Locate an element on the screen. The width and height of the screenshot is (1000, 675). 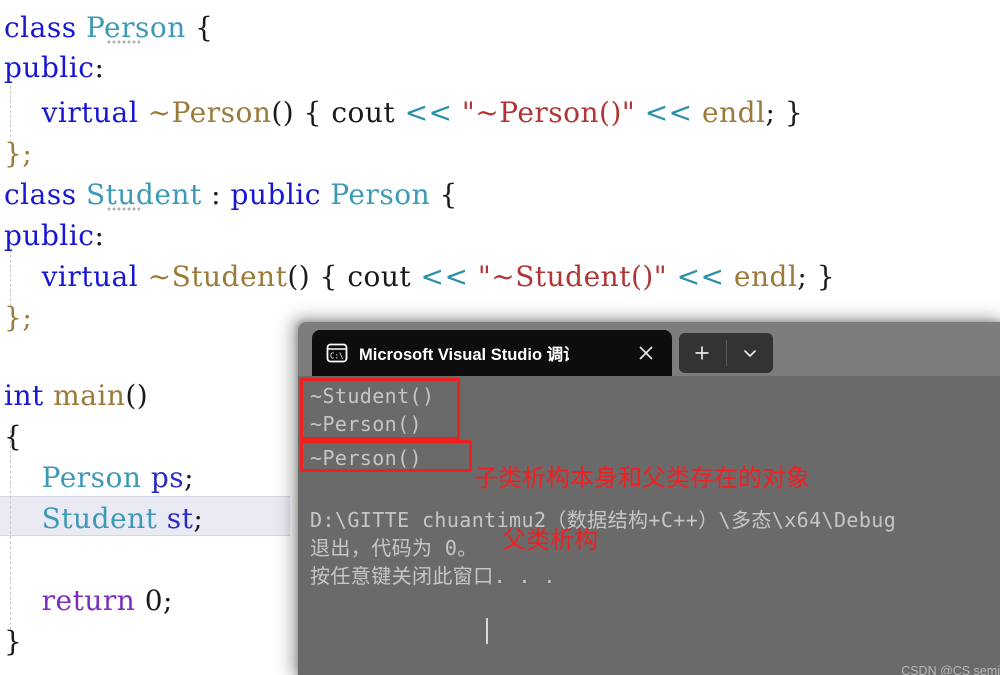
tab-dropdown-button is located at coordinates (750, 353).